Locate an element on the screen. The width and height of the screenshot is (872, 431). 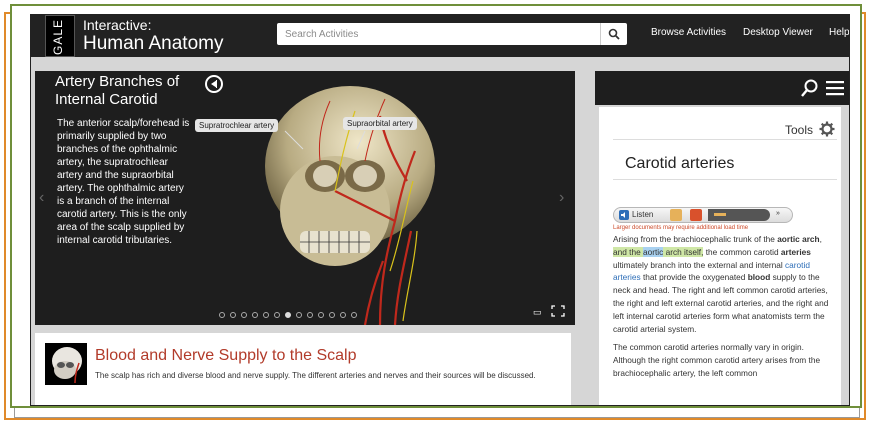
speaker-icon is located at coordinates (624, 215).